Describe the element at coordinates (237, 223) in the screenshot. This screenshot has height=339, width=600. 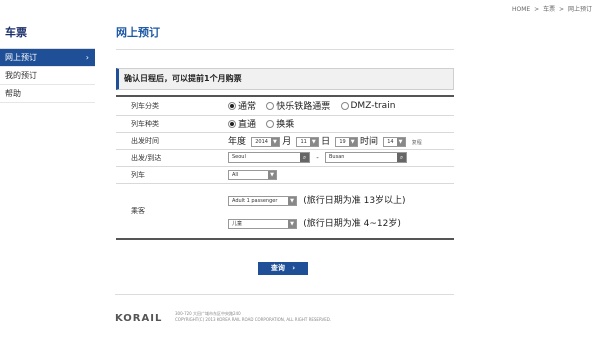
I see `child-value: 儿童` at that location.